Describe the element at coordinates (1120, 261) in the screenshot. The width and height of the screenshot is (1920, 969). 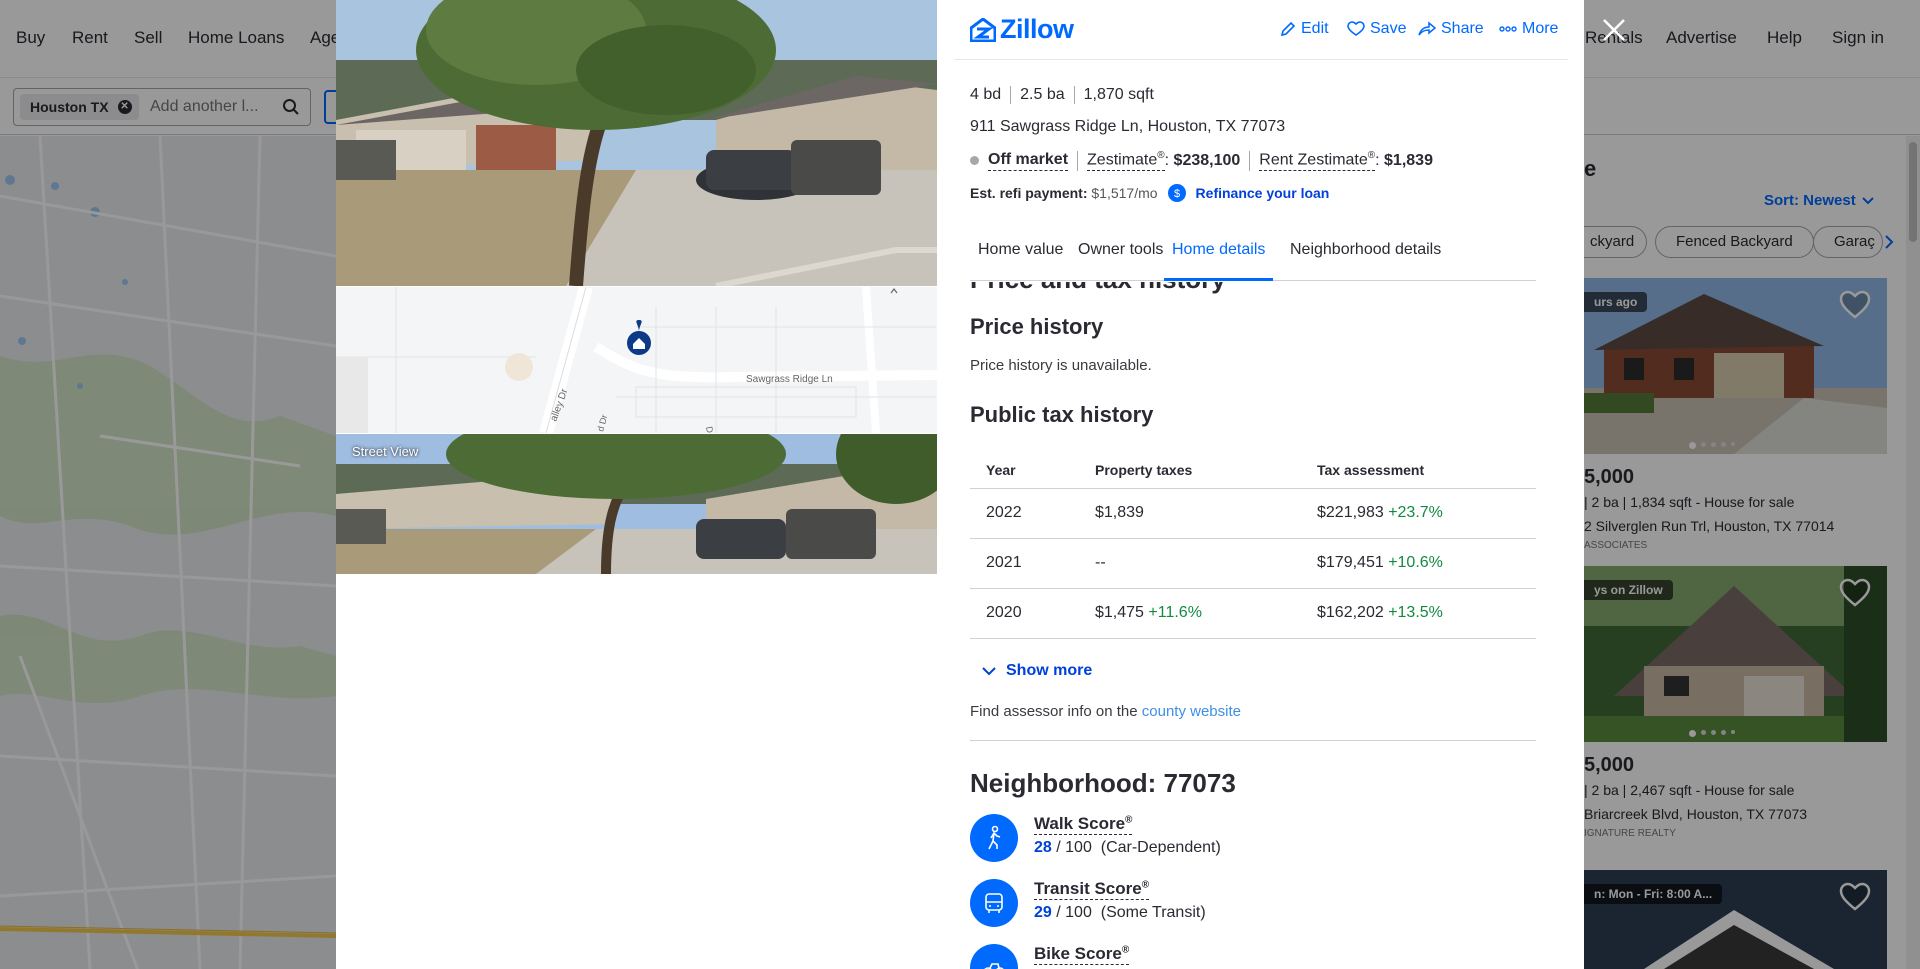
I see `tab-owner-tools: Owner tools` at that location.